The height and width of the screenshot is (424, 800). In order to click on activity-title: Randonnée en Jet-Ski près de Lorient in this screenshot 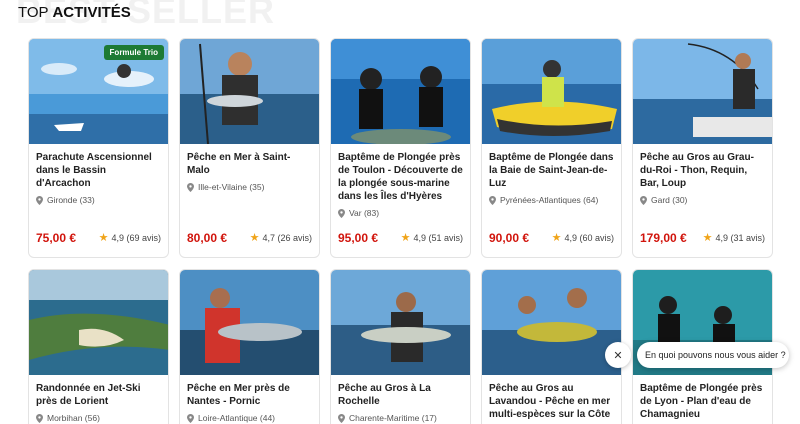, I will do `click(88, 395)`.